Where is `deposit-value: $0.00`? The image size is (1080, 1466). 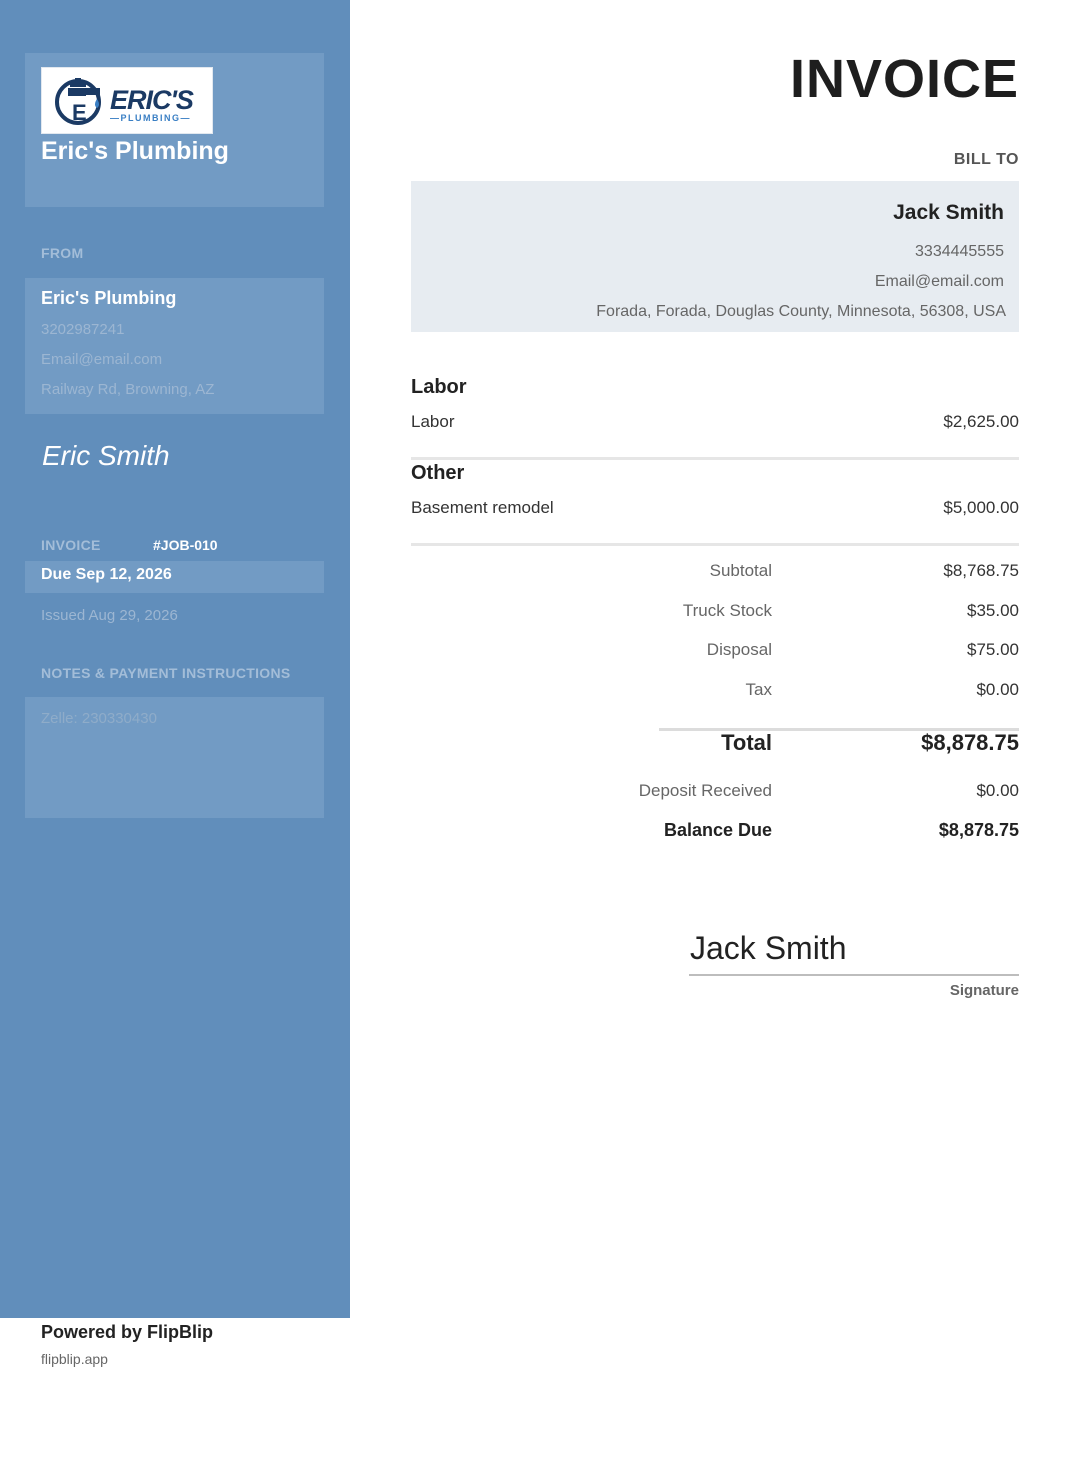 deposit-value: $0.00 is located at coordinates (997, 790).